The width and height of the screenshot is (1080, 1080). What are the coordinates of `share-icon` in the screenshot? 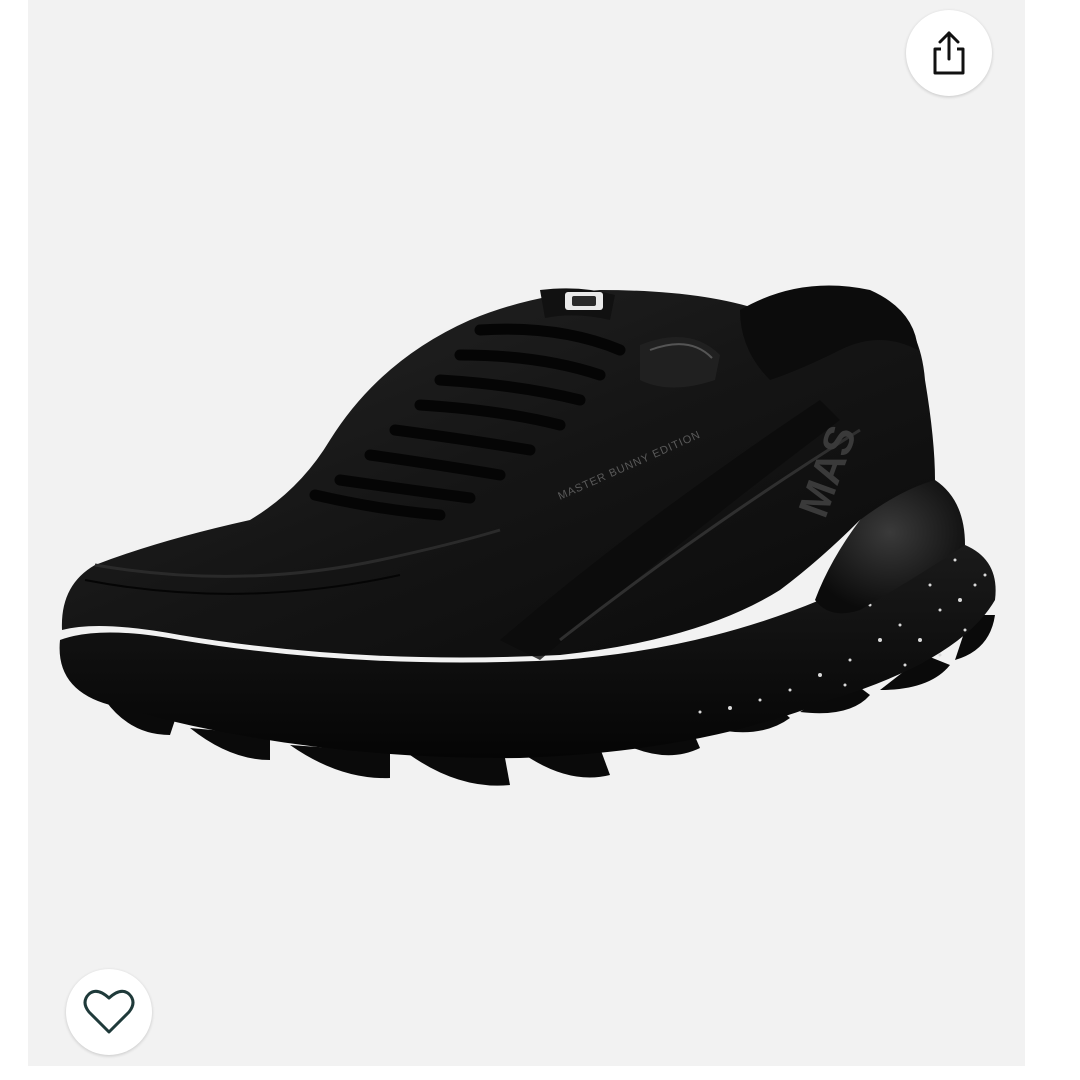 It's located at (949, 53).